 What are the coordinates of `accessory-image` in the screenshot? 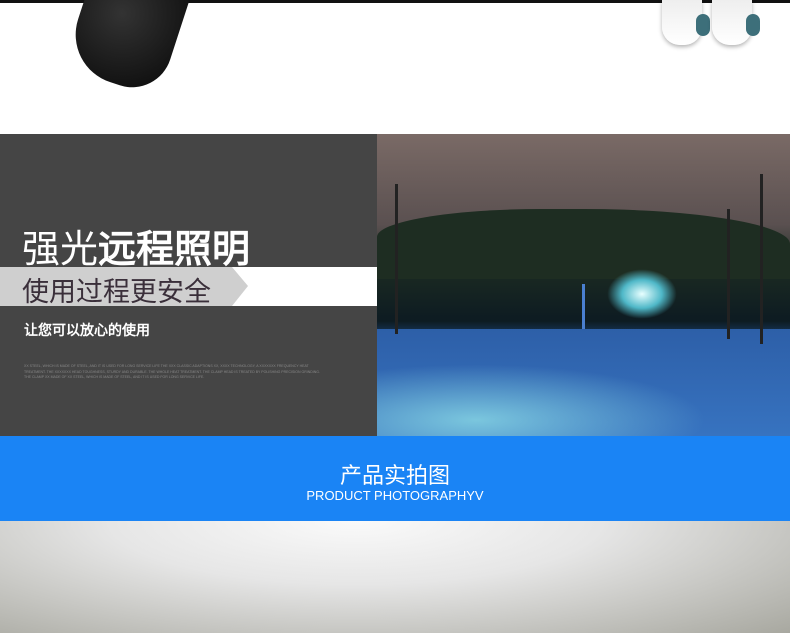 It's located at (712, 25).